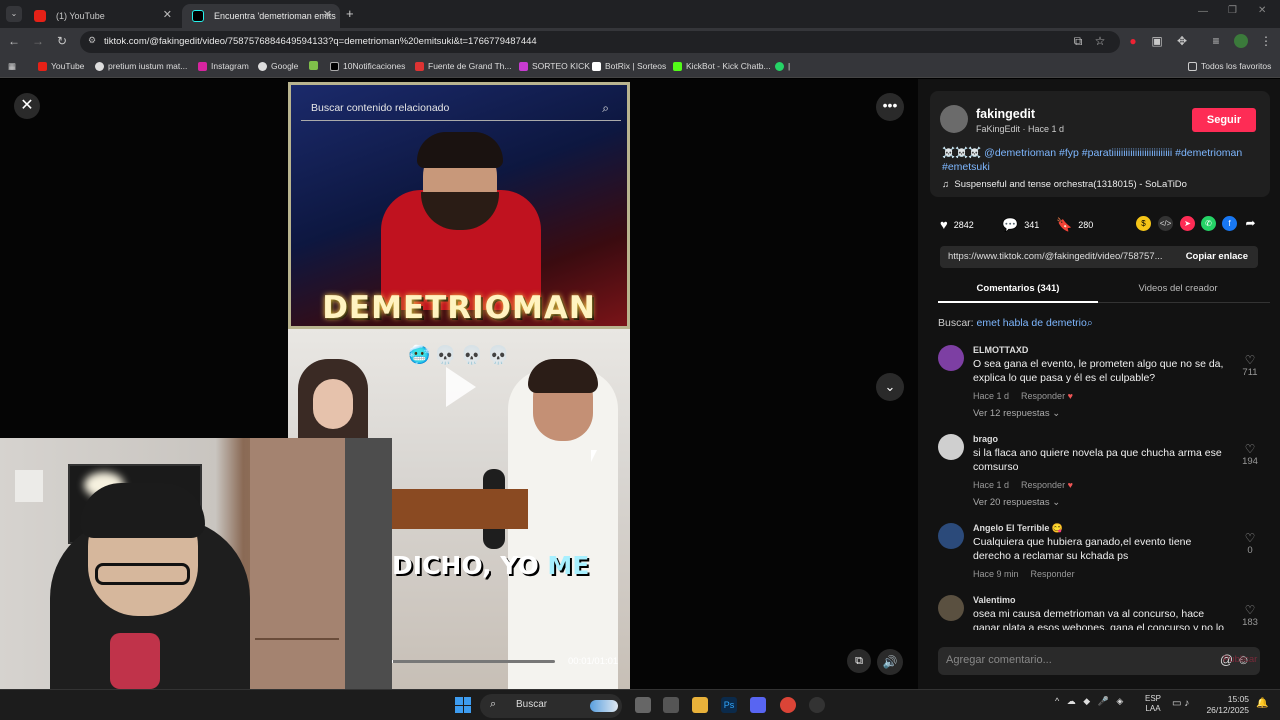  What do you see at coordinates (1143, 223) in the screenshot?
I see `coin-icon: $` at bounding box center [1143, 223].